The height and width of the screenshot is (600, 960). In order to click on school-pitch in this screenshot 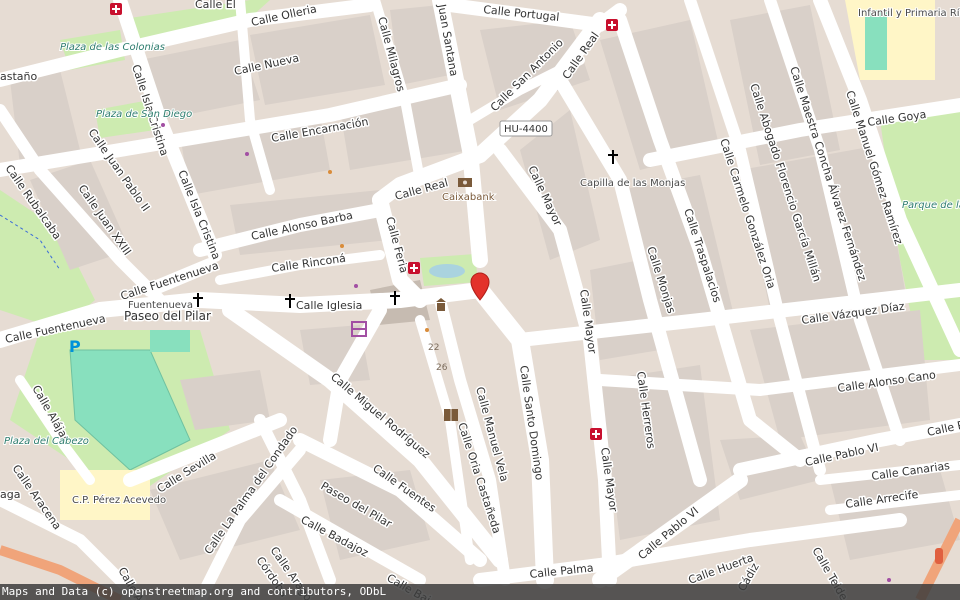, I will do `click(876, 40)`.